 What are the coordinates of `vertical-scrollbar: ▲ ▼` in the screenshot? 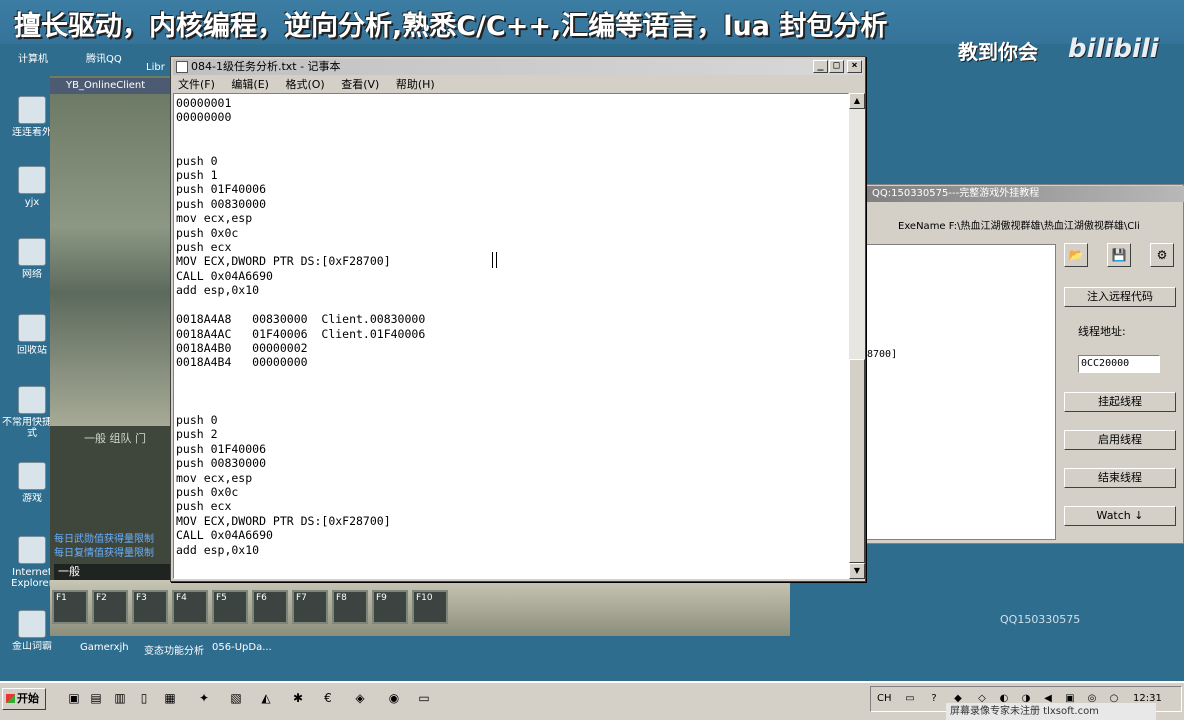 It's located at (857, 336).